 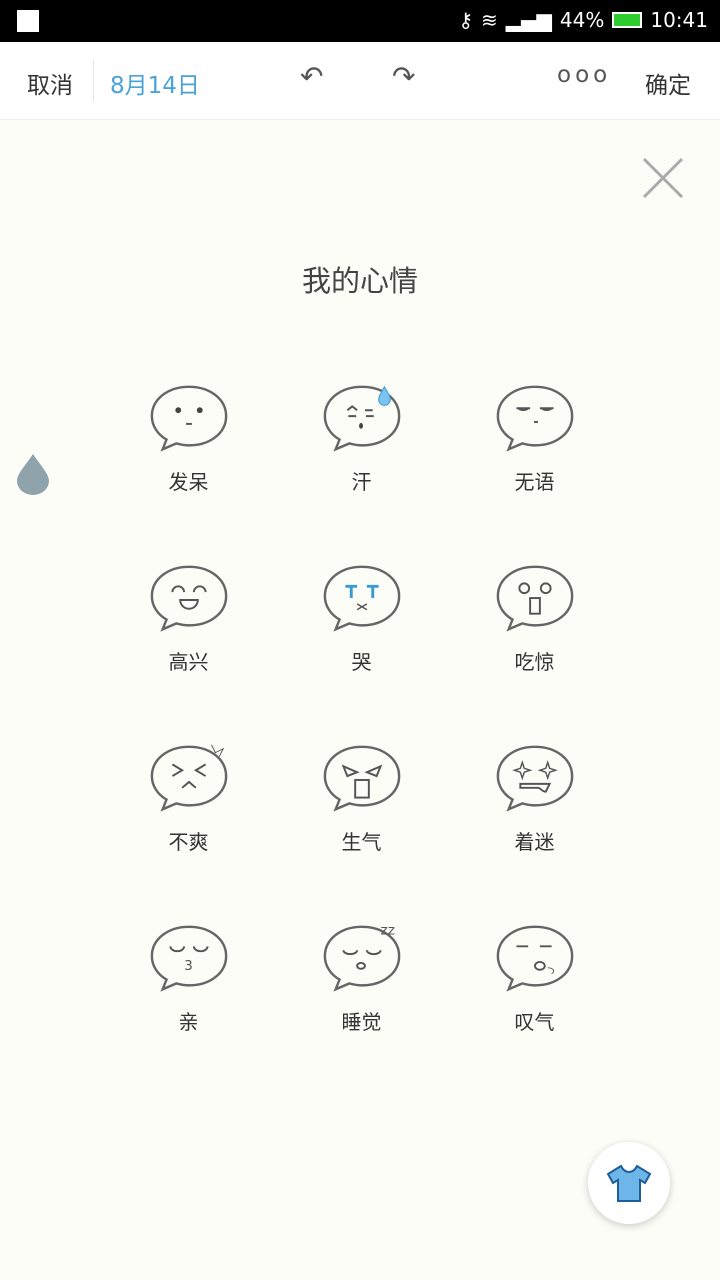 What do you see at coordinates (361, 842) in the screenshot?
I see `mood-label: 生气` at bounding box center [361, 842].